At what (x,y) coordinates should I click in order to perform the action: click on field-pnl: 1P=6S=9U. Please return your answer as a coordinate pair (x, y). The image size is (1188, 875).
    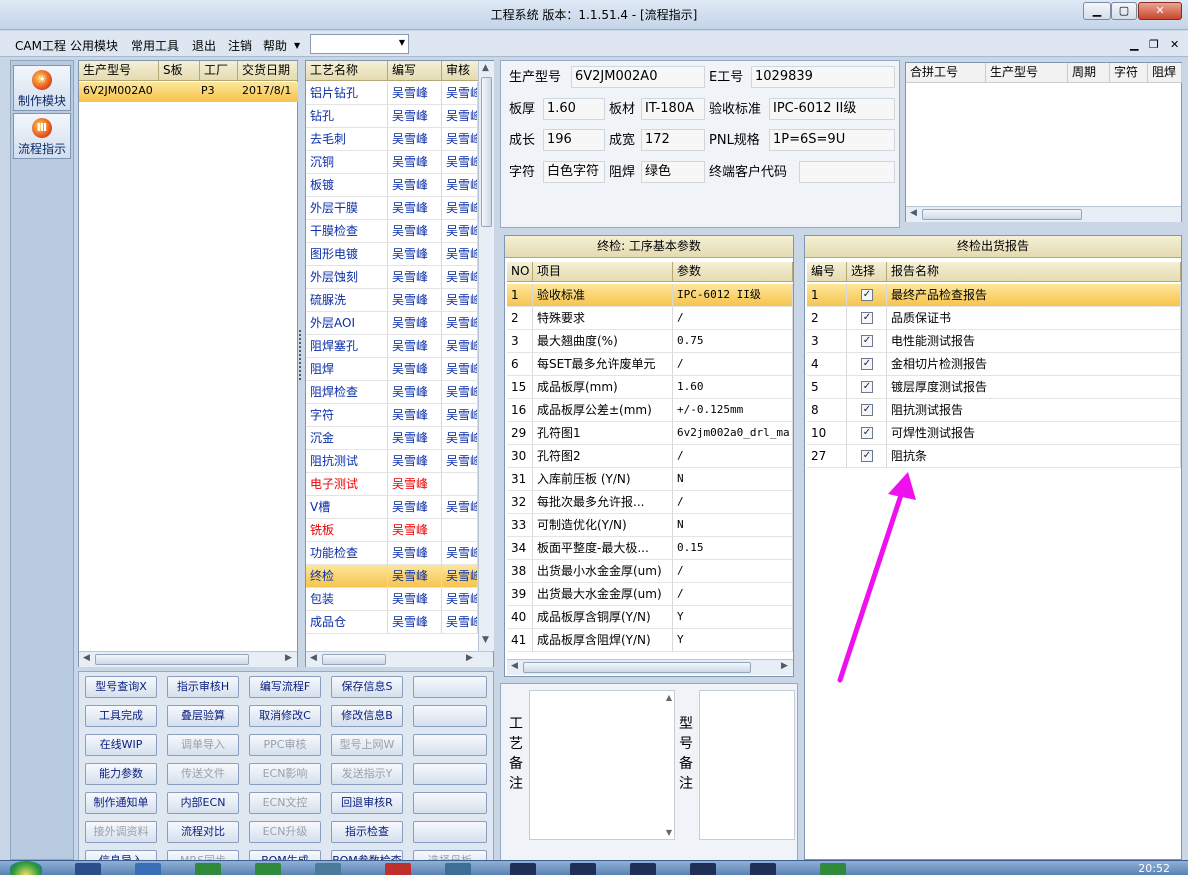
    Looking at the image, I should click on (832, 140).